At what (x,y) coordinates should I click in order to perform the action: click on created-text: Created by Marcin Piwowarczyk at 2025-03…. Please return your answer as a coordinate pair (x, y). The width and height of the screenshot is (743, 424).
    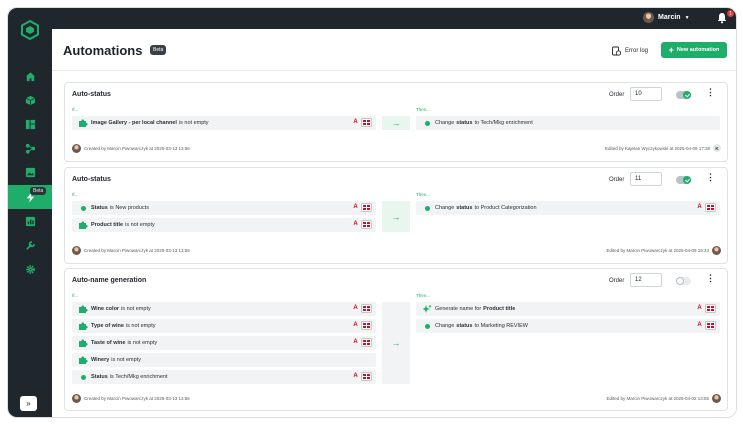
    Looking at the image, I should click on (137, 148).